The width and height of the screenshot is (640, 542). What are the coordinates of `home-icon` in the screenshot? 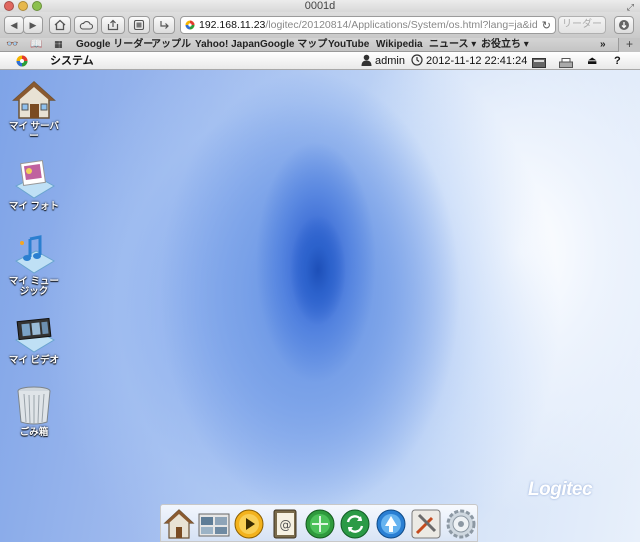 It's located at (60, 25).